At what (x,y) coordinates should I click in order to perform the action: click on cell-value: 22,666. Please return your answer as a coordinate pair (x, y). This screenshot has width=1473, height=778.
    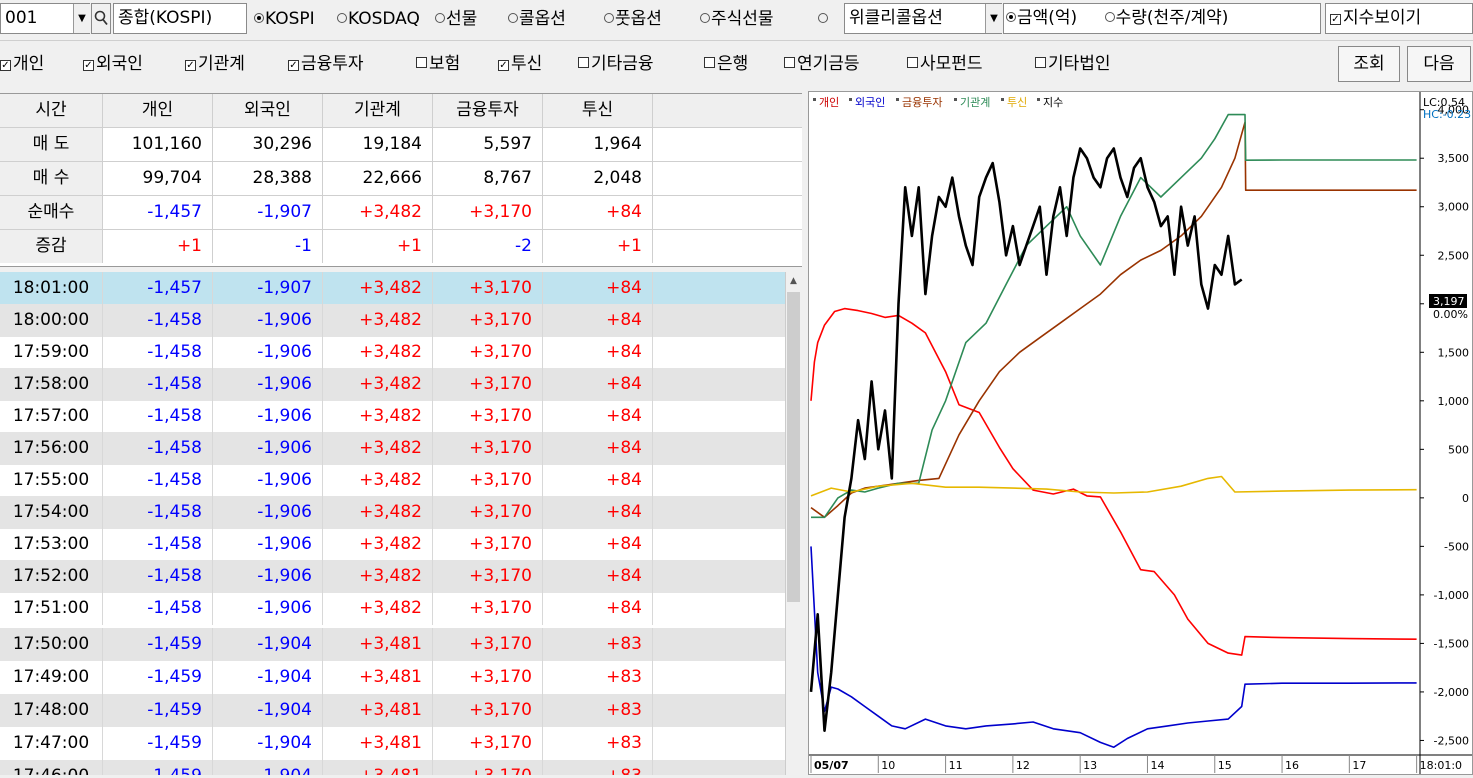
    Looking at the image, I should click on (378, 178).